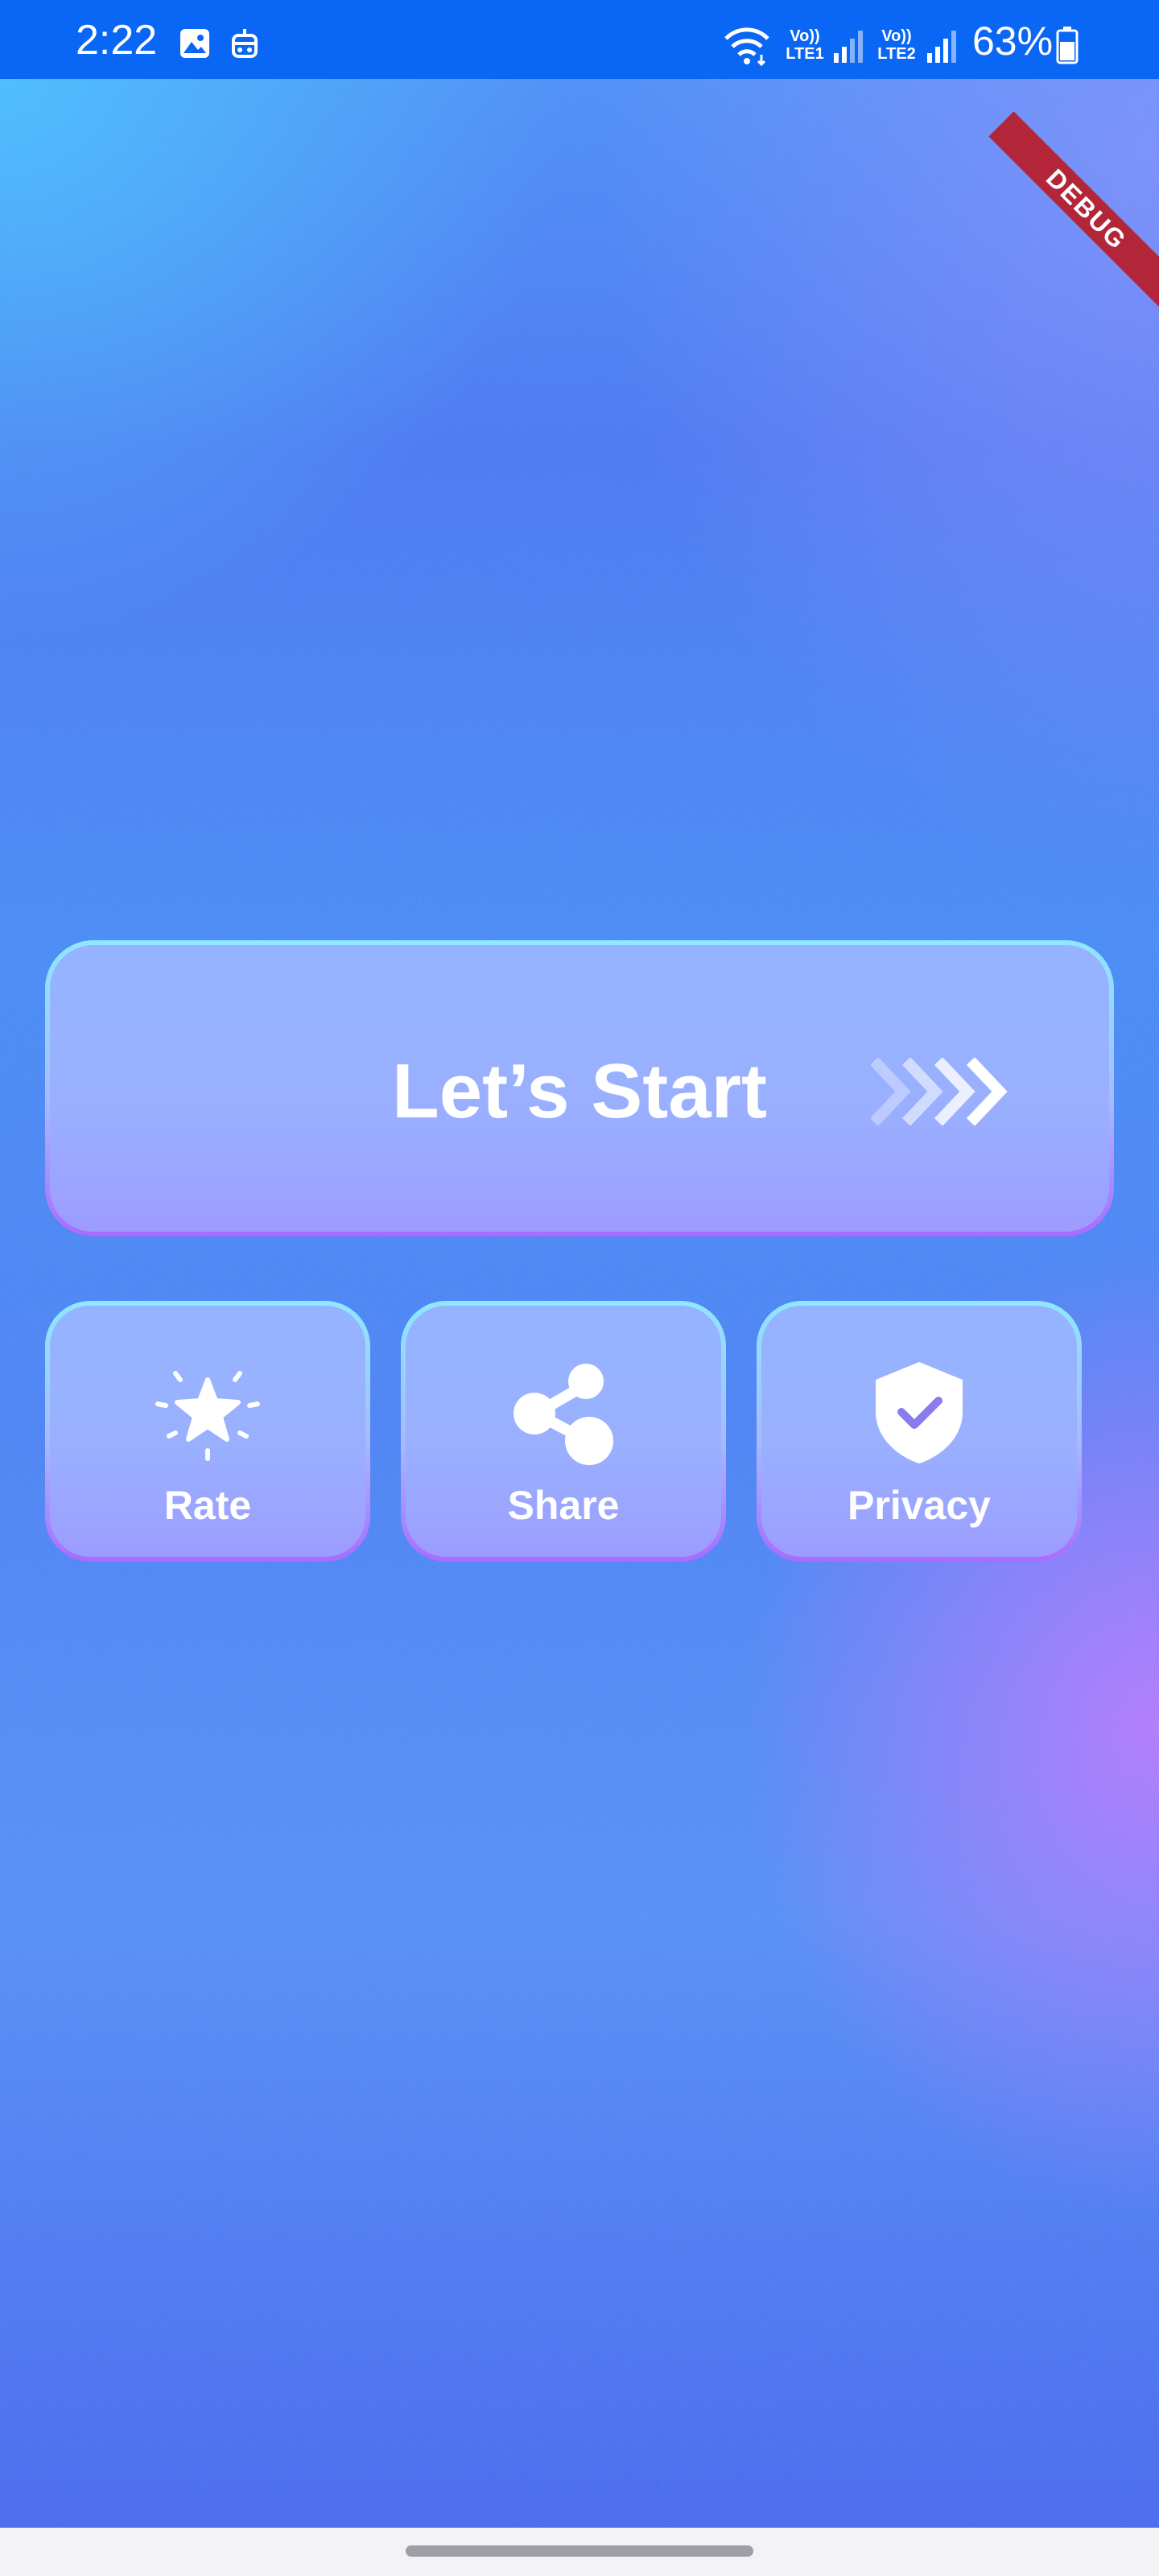  Describe the element at coordinates (117, 40) in the screenshot. I see `status-time: 2:22` at that location.